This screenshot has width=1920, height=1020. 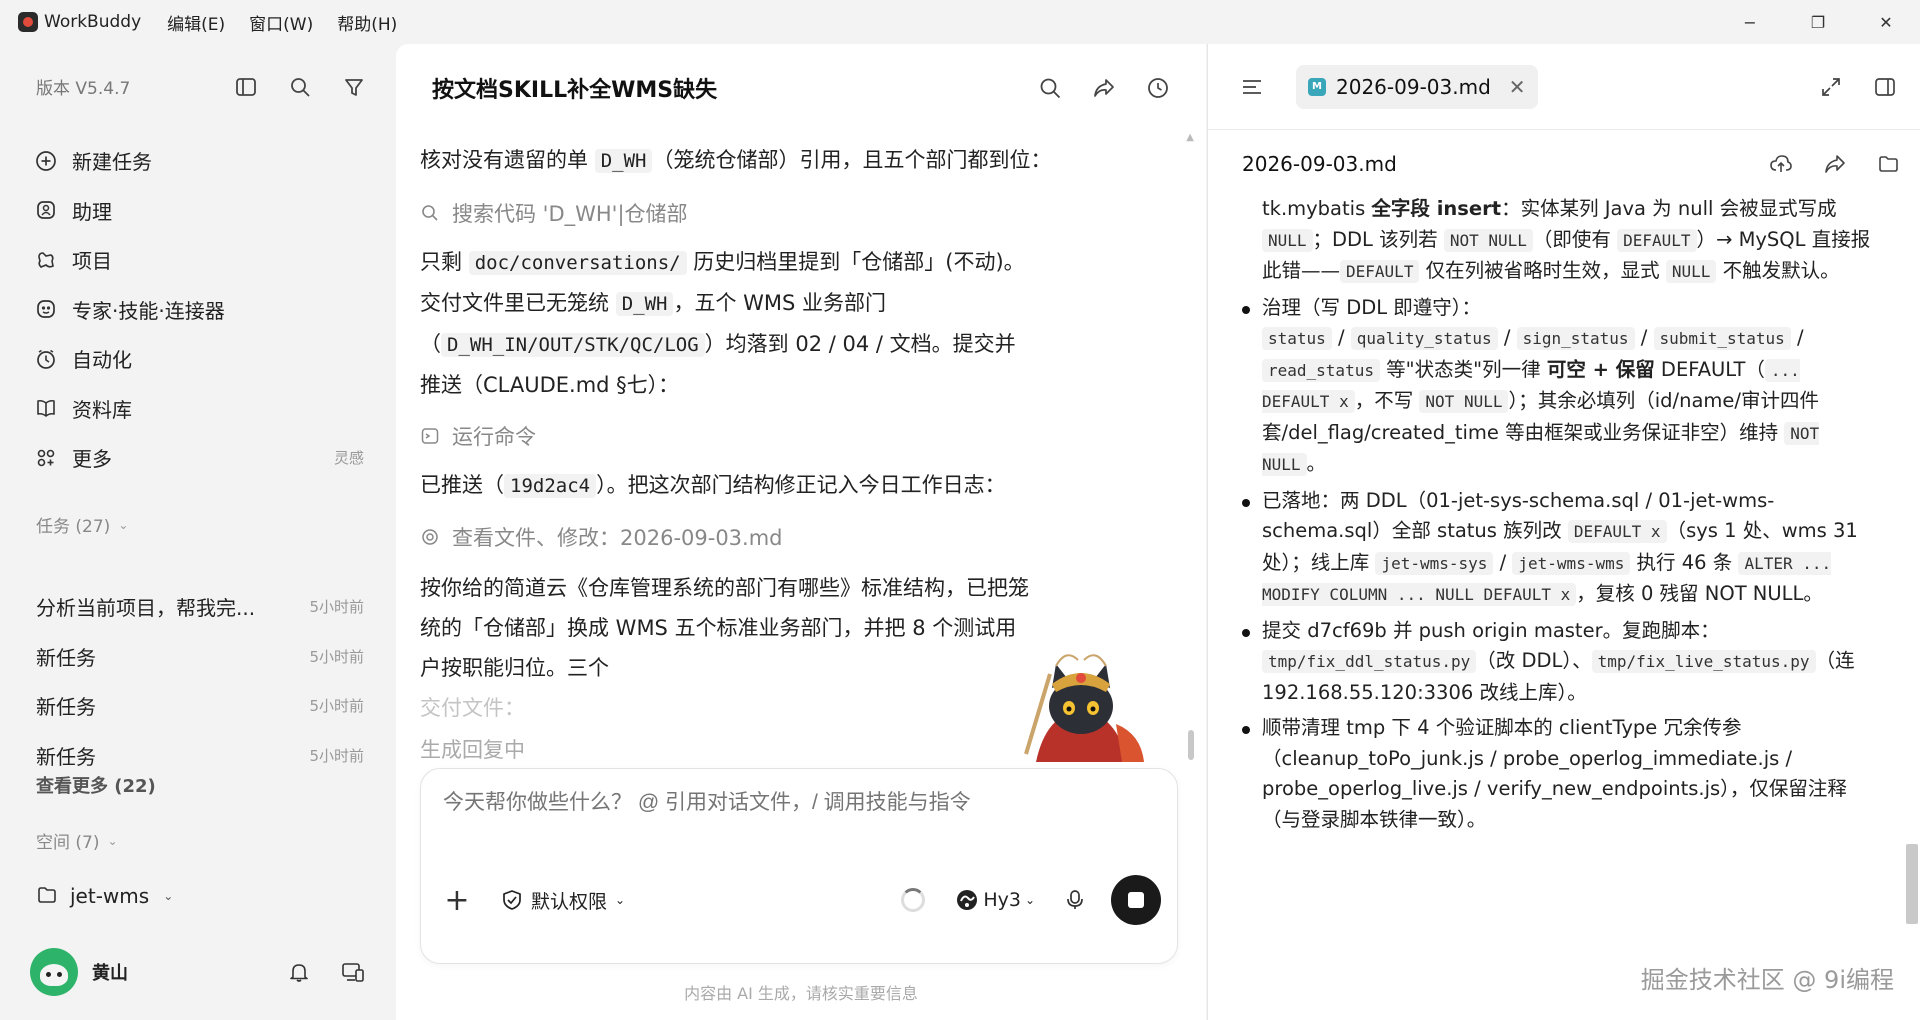 What do you see at coordinates (354, 87) in the screenshot?
I see `filter-icon` at bounding box center [354, 87].